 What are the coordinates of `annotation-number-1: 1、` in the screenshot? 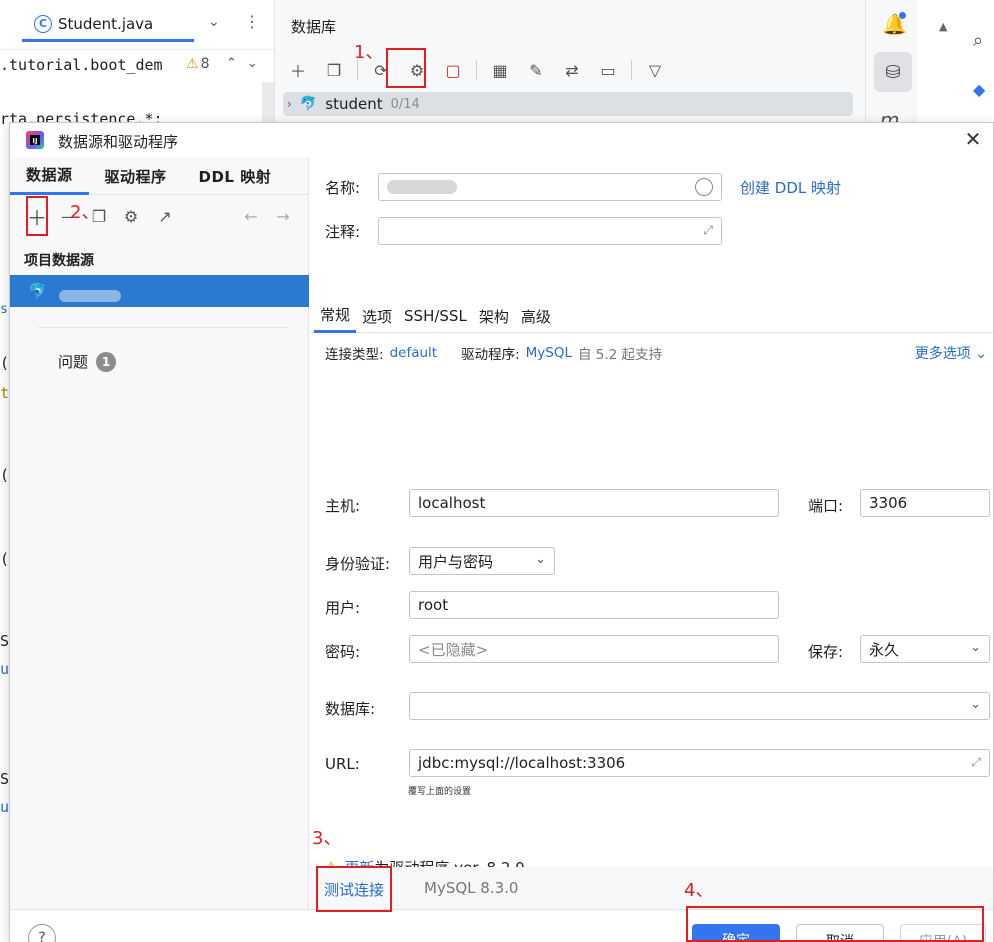 It's located at (369, 52).